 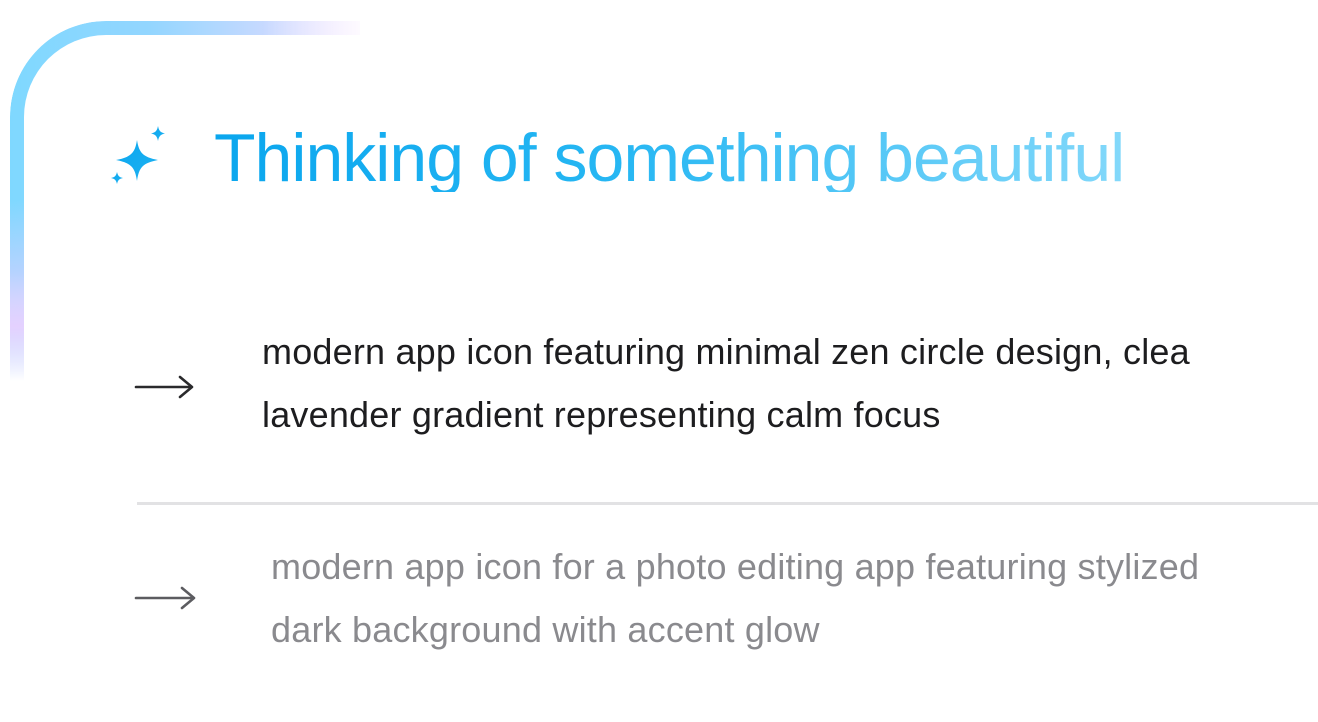 I want to click on suggestion-line-2: dark background with accent glow, so click(x=545, y=629).